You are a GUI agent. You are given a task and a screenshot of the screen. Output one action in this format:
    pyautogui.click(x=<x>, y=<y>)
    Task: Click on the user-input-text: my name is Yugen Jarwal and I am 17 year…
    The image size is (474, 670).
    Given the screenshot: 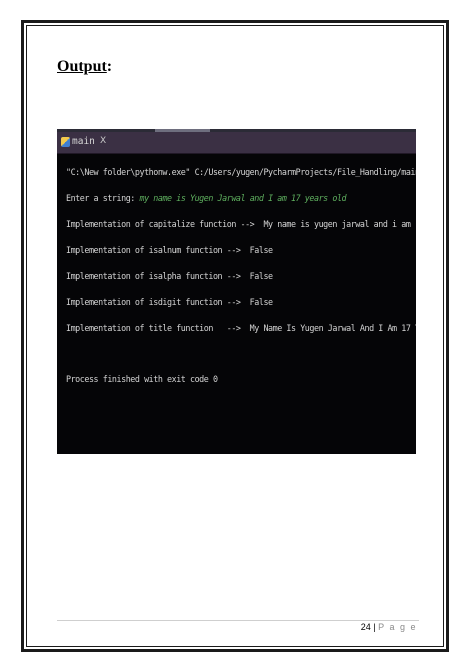 What is the action you would take?
    pyautogui.click(x=243, y=198)
    